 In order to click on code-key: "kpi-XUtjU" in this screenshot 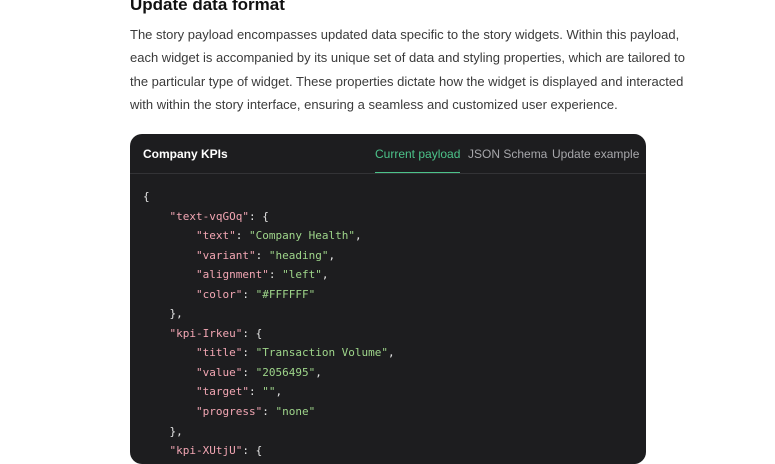, I will do `click(206, 451)`.